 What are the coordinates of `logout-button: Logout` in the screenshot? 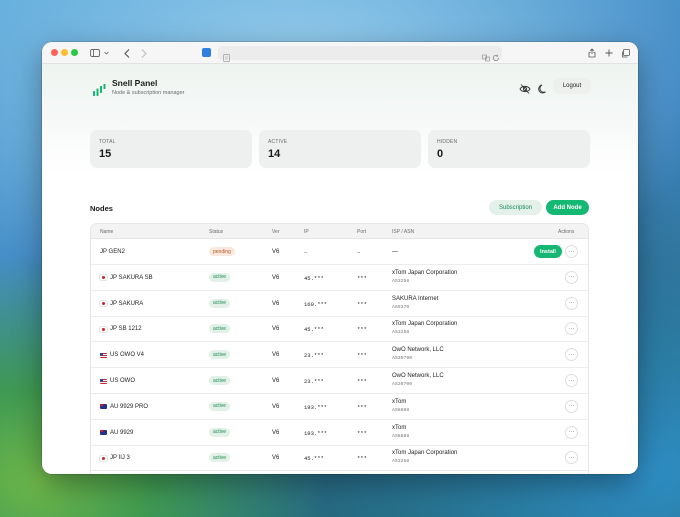 It's located at (572, 86).